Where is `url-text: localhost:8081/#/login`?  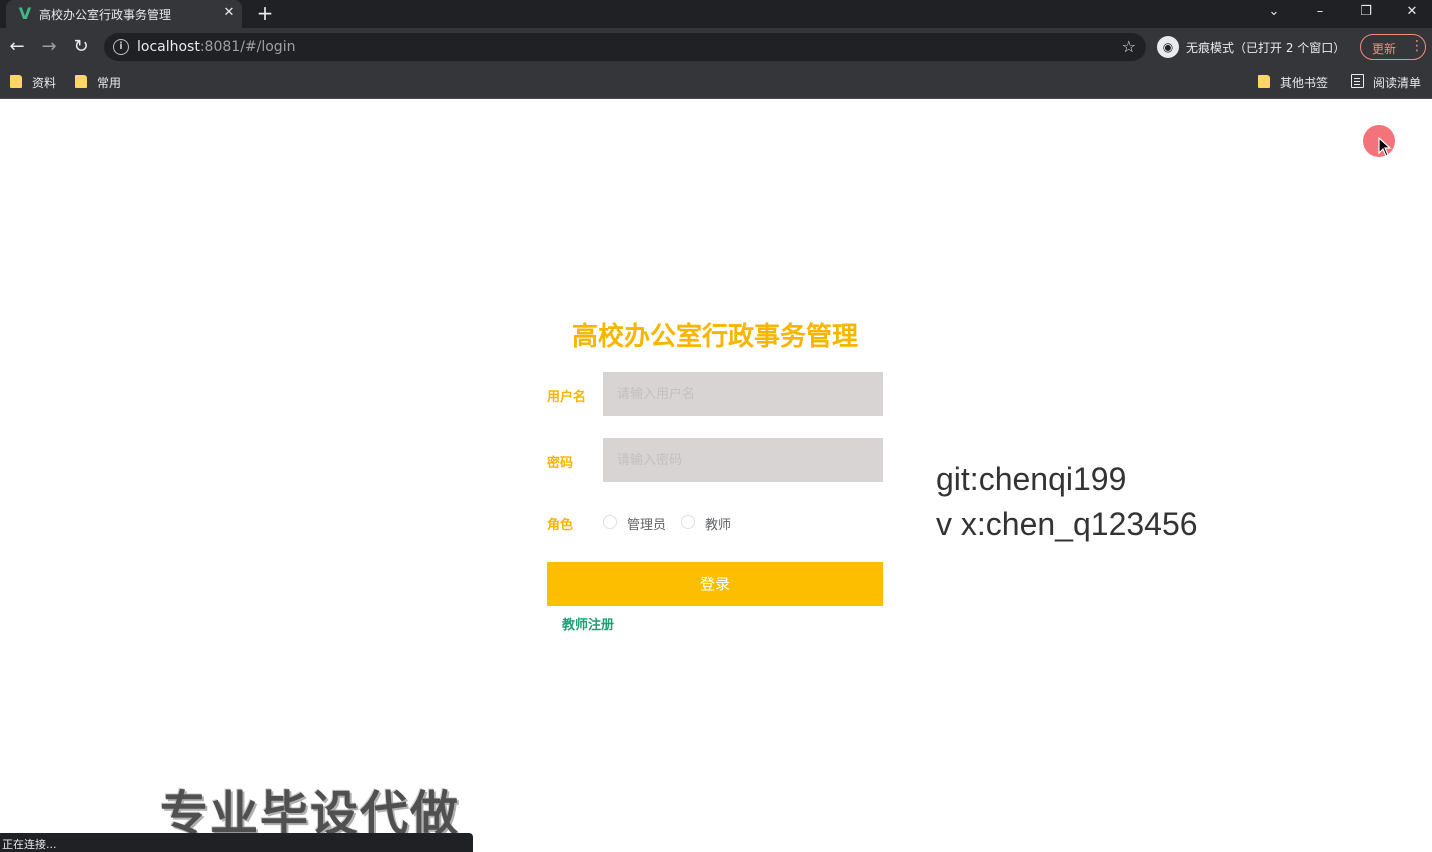 url-text: localhost:8081/#/login is located at coordinates (216, 47).